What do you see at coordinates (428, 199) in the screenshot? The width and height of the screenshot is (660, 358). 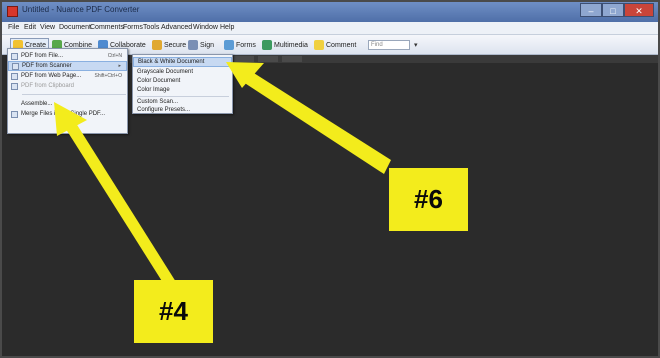 I see `annotation-label-6: #6` at bounding box center [428, 199].